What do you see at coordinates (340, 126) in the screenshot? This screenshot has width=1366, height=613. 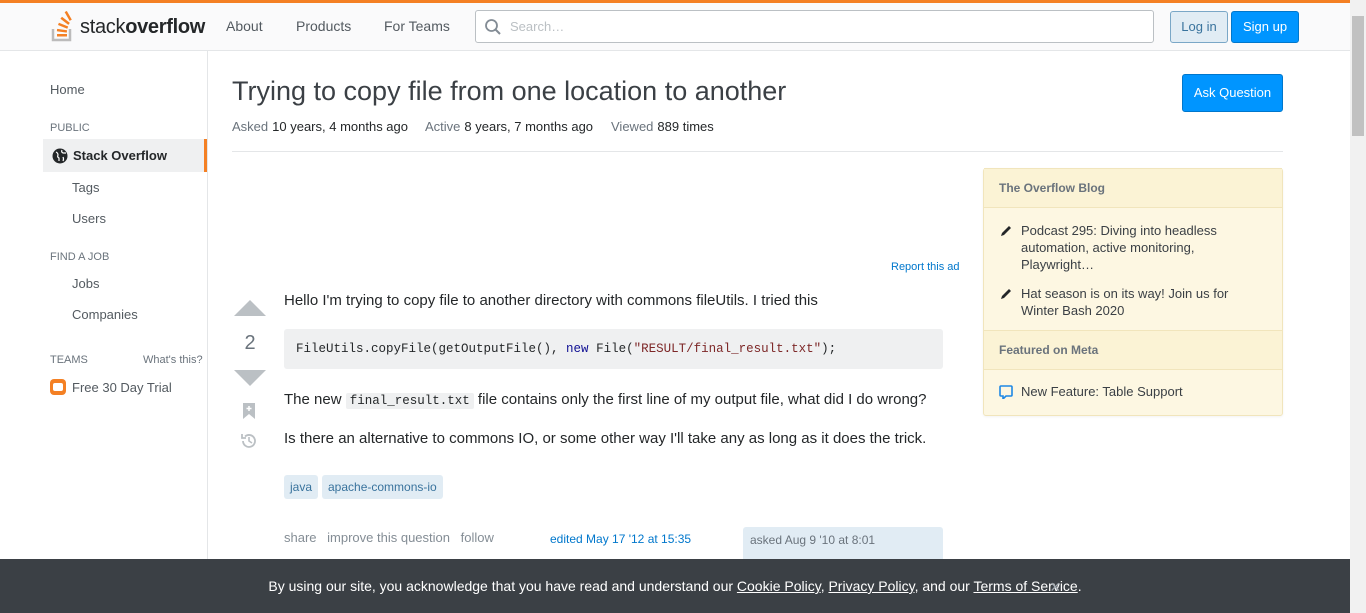 I see `asked-value: 10 years, 4 months ago` at bounding box center [340, 126].